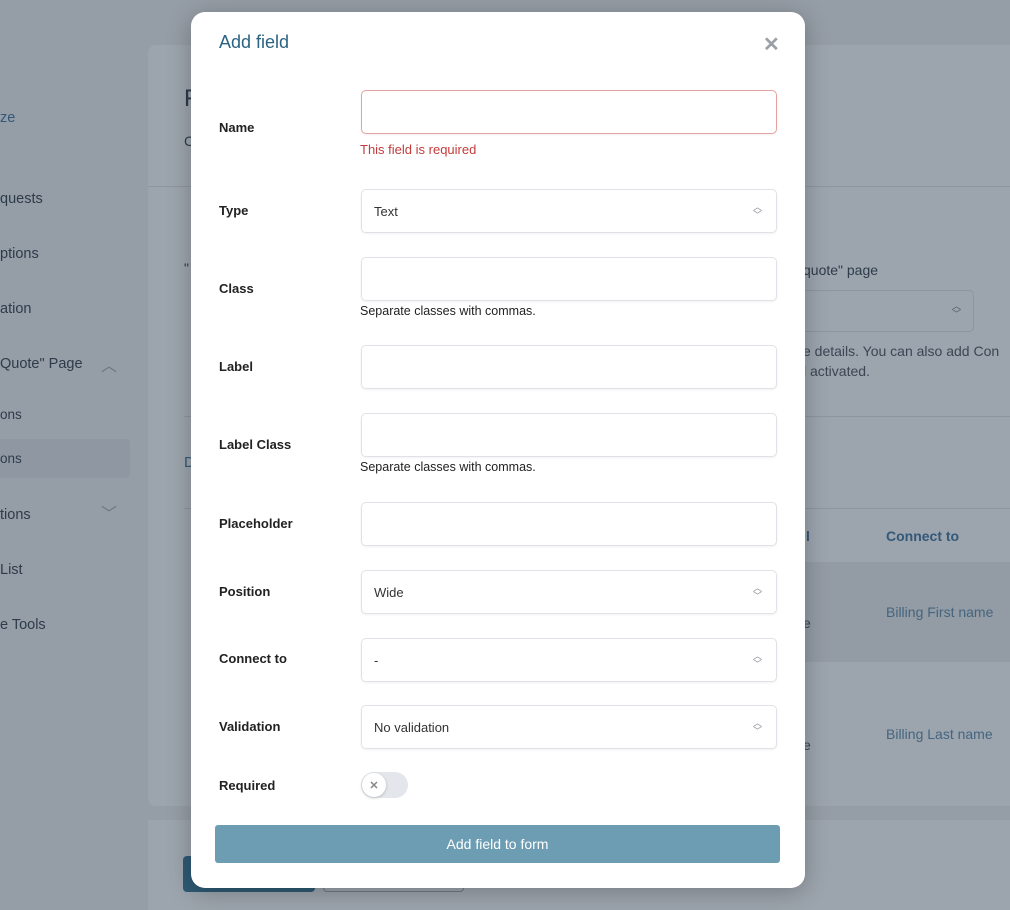  Describe the element at coordinates (901, 351) in the screenshot. I see `description: e details. You can also add Con` at that location.